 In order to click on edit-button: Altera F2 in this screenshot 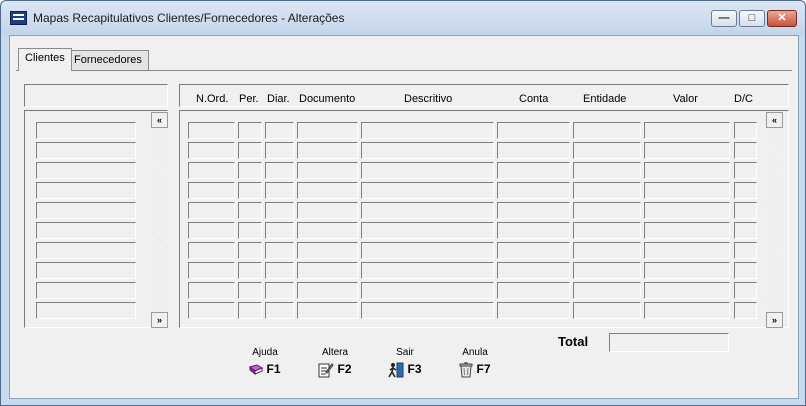, I will do `click(335, 364)`.